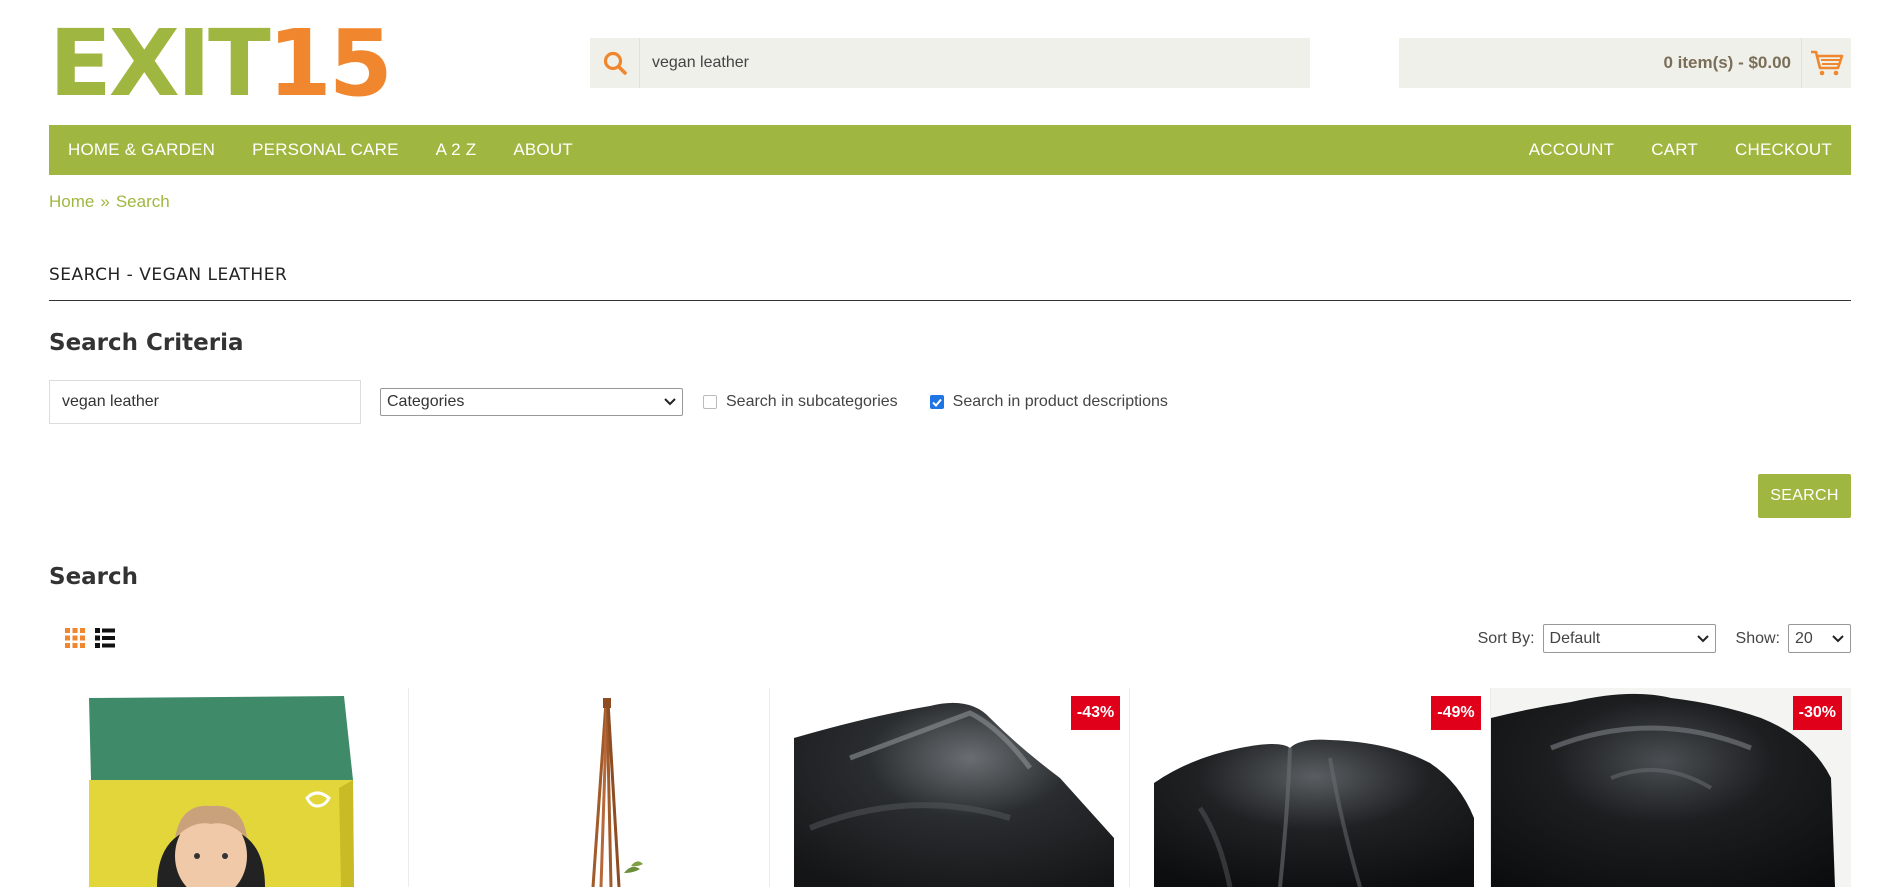  Describe the element at coordinates (1571, 150) in the screenshot. I see `nav-account: ACCOUNT` at that location.